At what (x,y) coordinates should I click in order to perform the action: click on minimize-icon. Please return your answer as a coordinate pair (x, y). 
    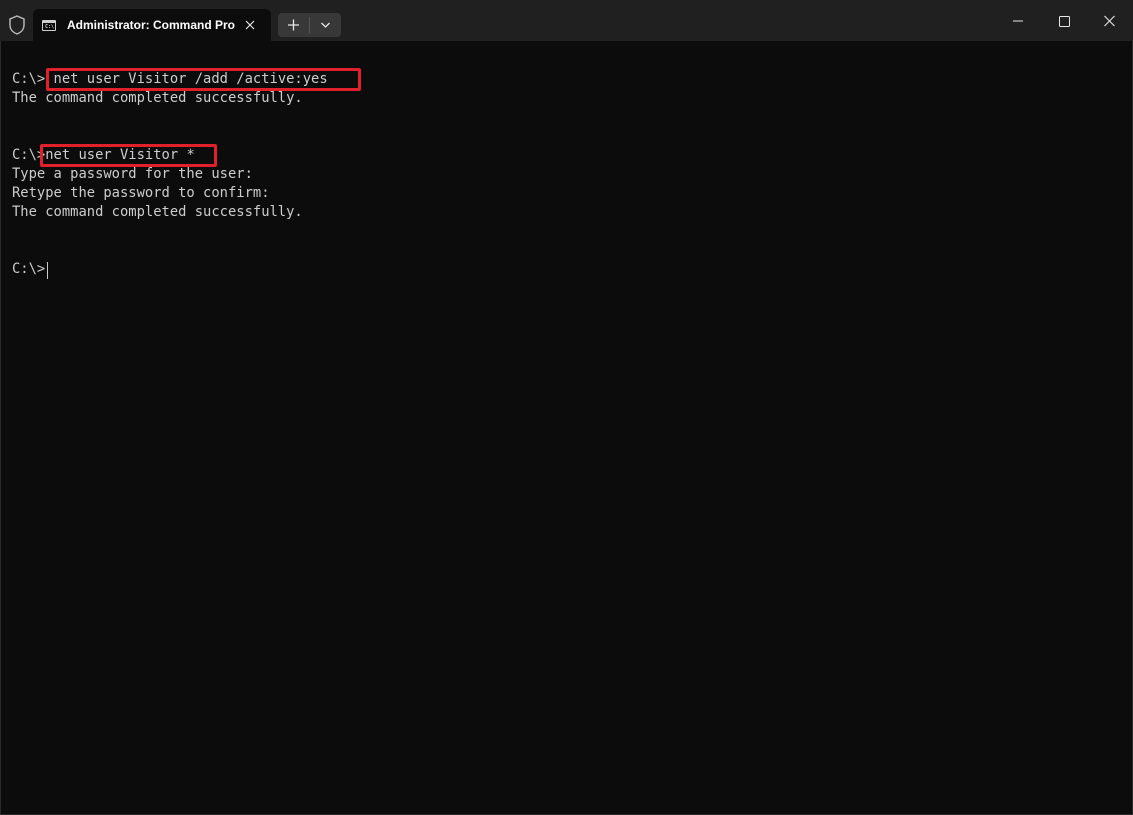
    Looking at the image, I should click on (1018, 20).